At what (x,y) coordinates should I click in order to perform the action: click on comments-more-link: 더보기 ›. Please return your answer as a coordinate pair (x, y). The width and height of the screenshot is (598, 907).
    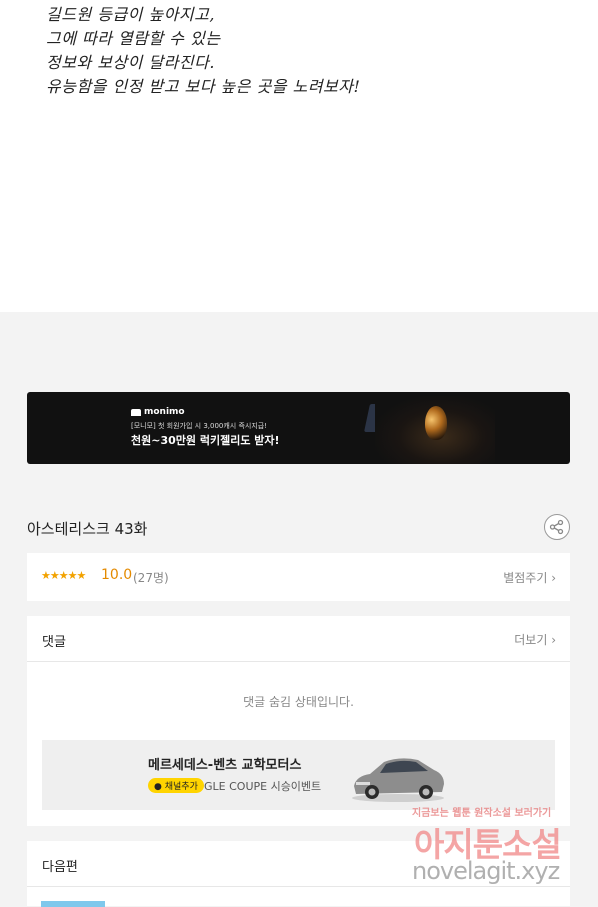
    Looking at the image, I should click on (535, 639).